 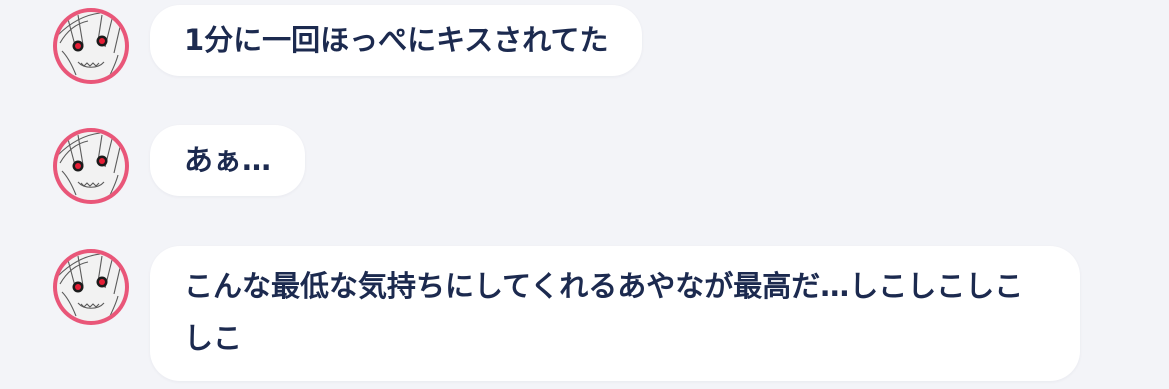 What do you see at coordinates (396, 40) in the screenshot?
I see `message-bubble: 1分に一回ほっぺにキスされてた` at bounding box center [396, 40].